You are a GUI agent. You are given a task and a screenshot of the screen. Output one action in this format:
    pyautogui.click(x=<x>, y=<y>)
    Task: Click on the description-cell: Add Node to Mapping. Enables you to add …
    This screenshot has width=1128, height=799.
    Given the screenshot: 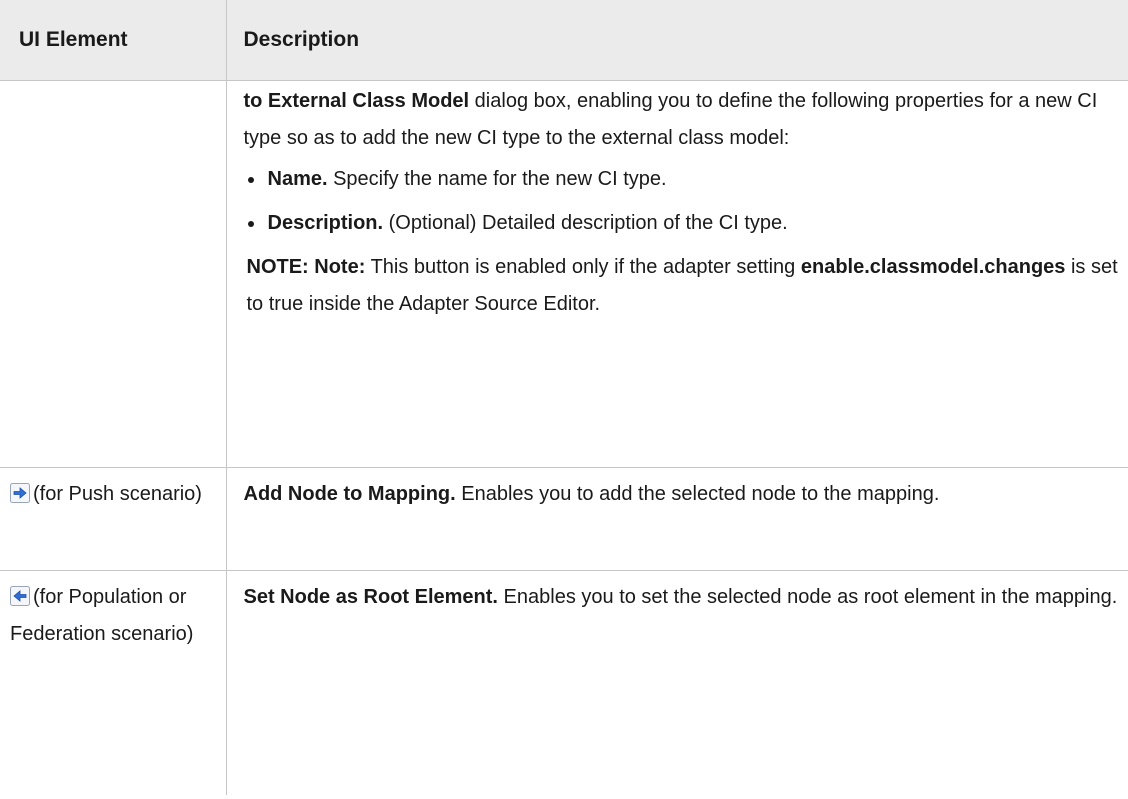 What is the action you would take?
    pyautogui.click(x=677, y=519)
    